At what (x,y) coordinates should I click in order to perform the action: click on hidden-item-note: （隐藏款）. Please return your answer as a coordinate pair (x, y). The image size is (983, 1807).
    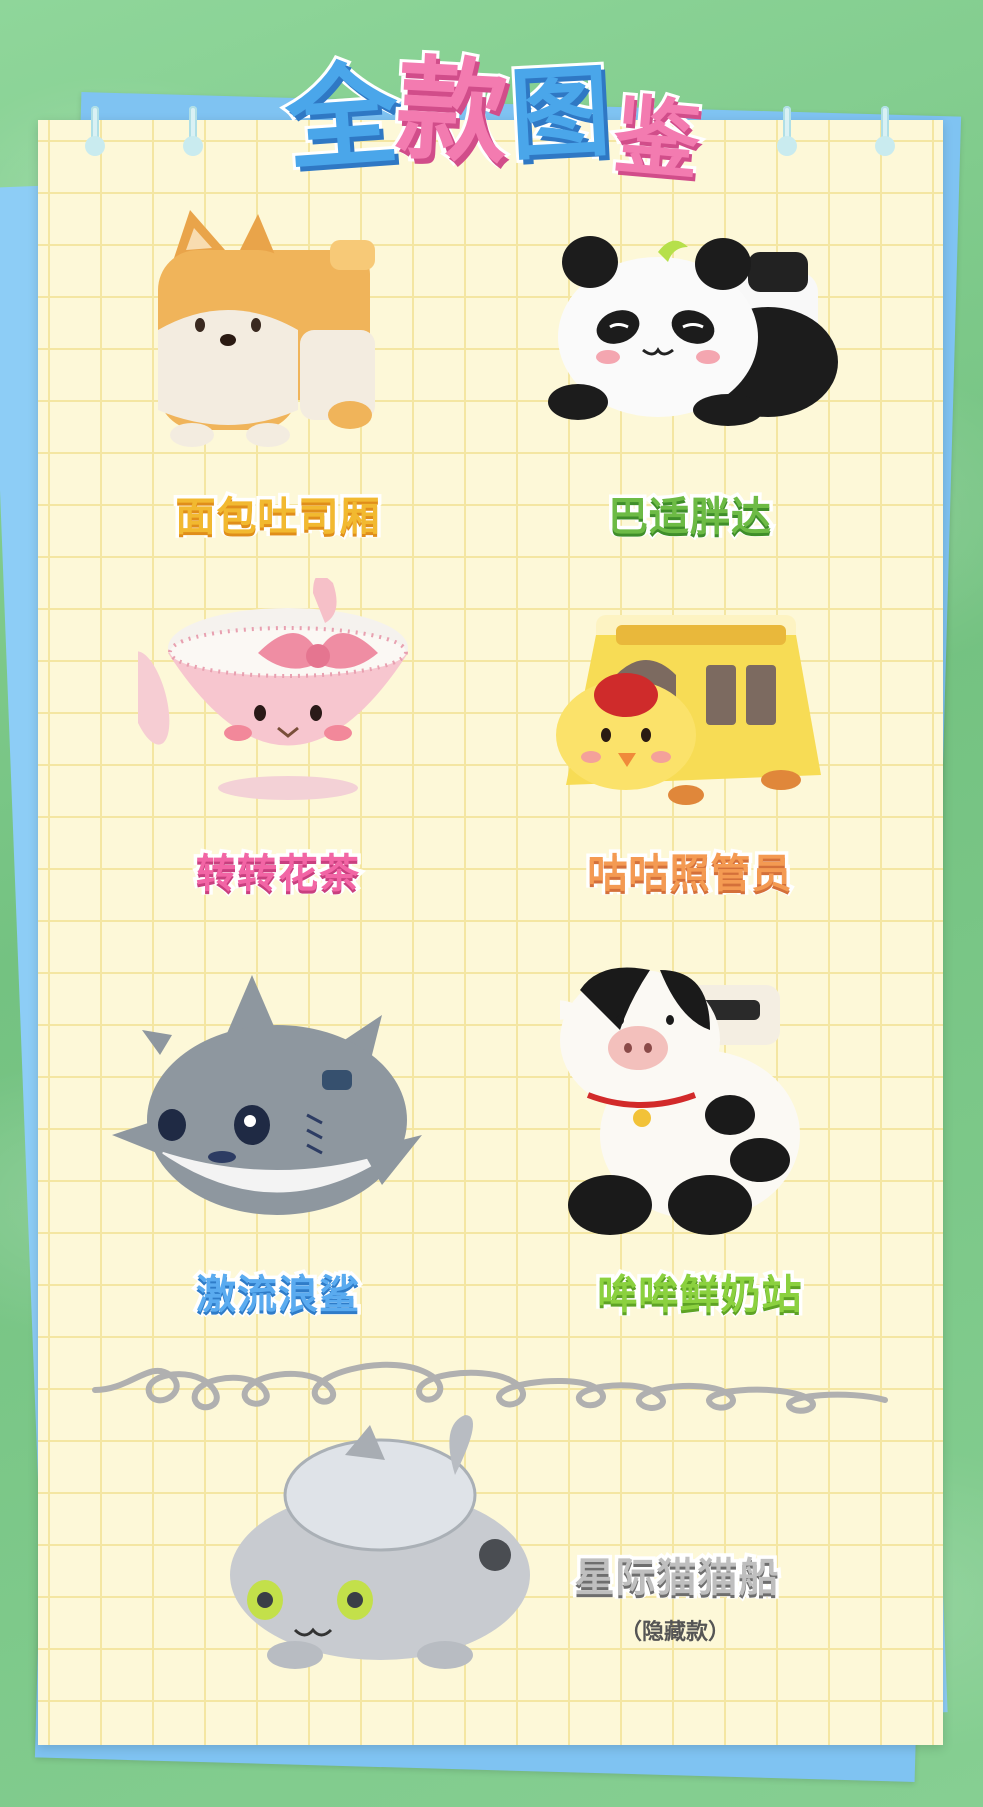
    Looking at the image, I should click on (675, 1632).